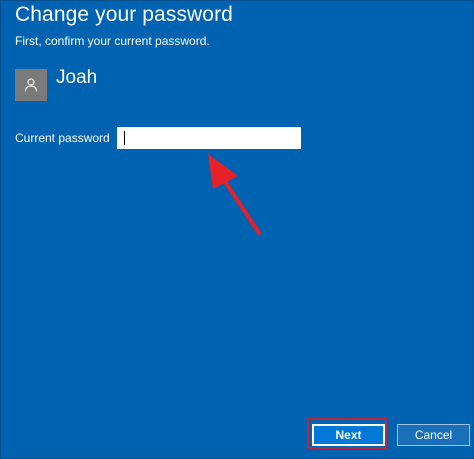 The image size is (474, 459). What do you see at coordinates (112, 41) in the screenshot?
I see `page-subtitle: First, confirm your current password.` at bounding box center [112, 41].